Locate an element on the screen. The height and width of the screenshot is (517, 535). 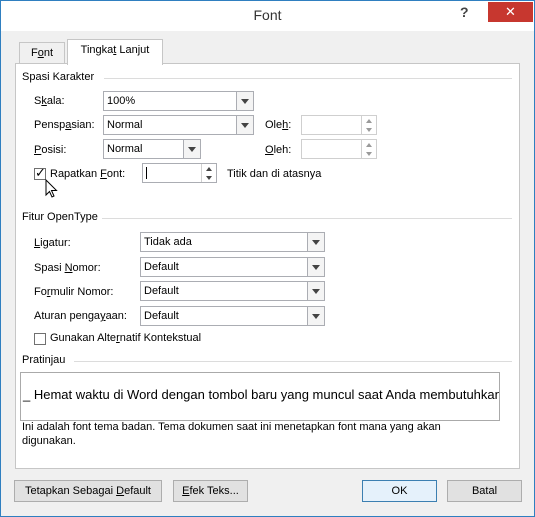
tab-advanced: Tingkat Lanjut is located at coordinates (115, 52).